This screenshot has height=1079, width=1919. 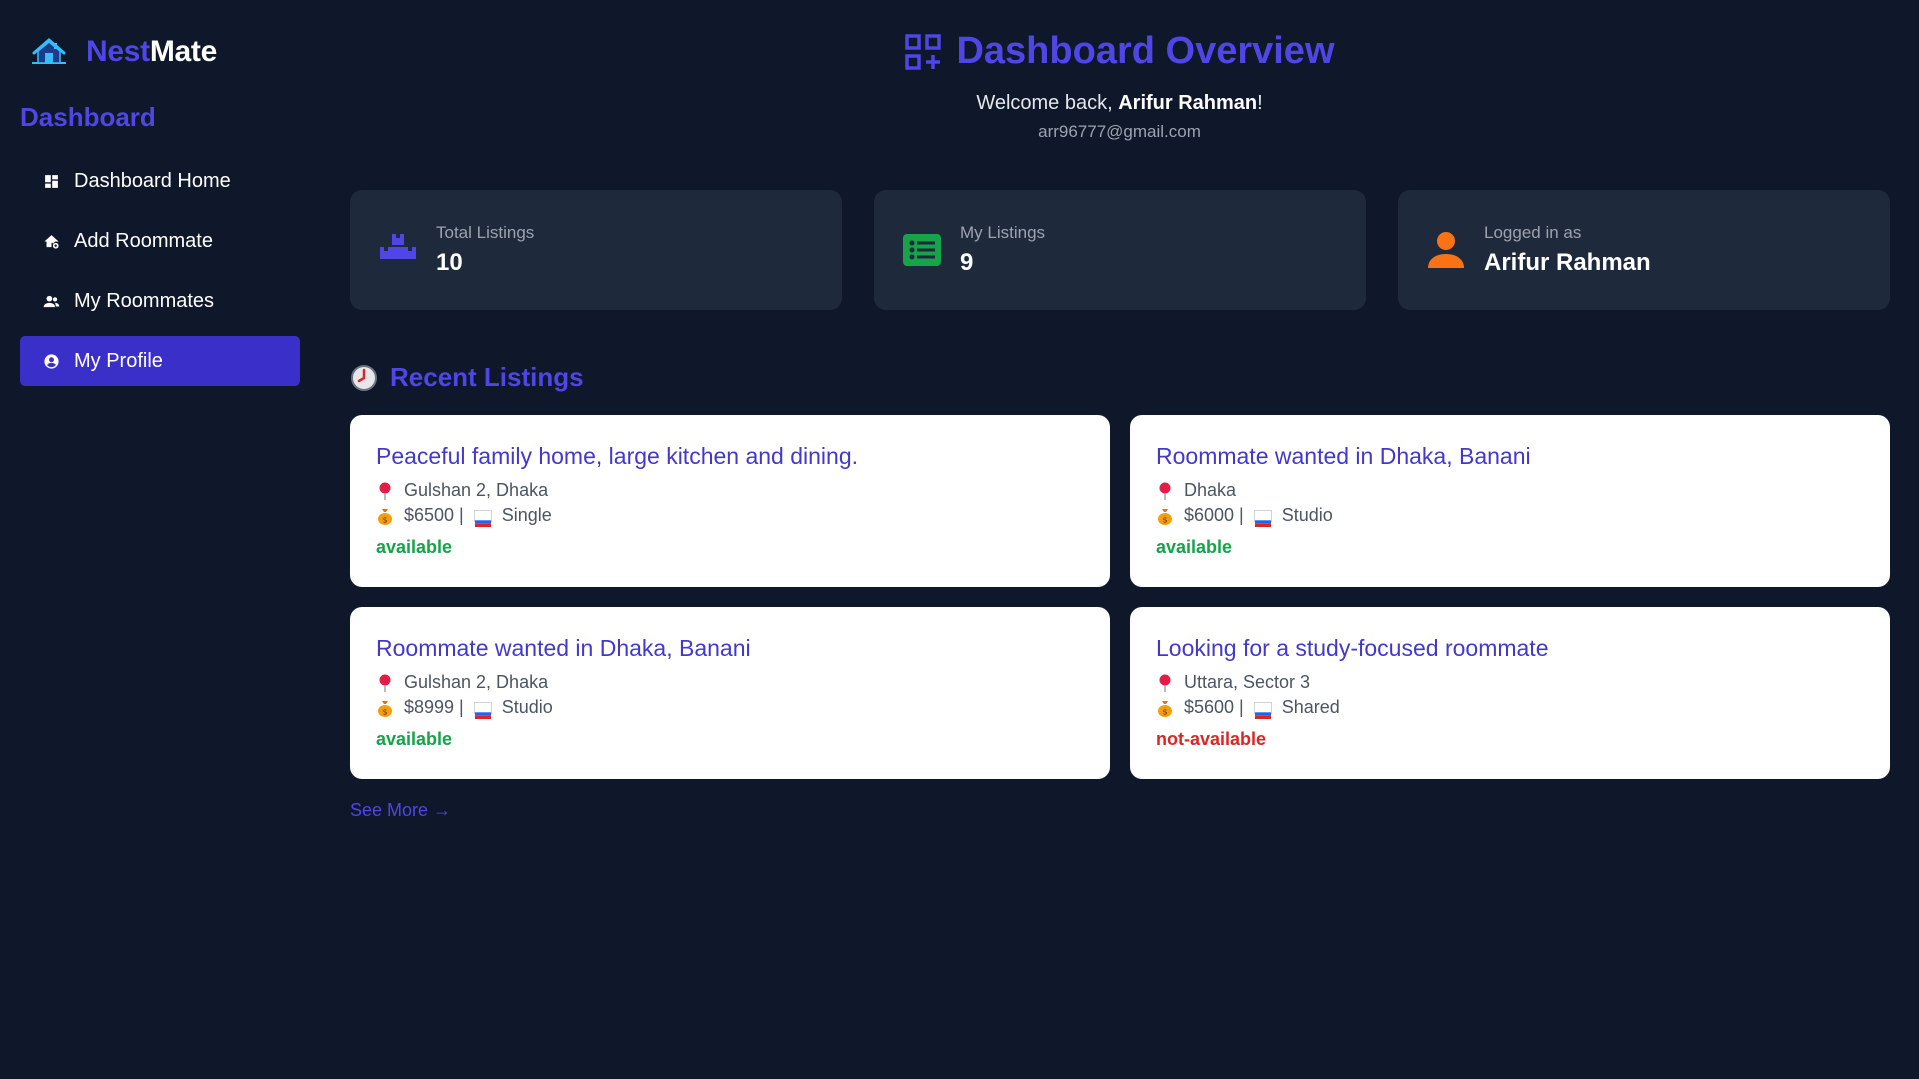 I want to click on boxes-icon, so click(x=398, y=250).